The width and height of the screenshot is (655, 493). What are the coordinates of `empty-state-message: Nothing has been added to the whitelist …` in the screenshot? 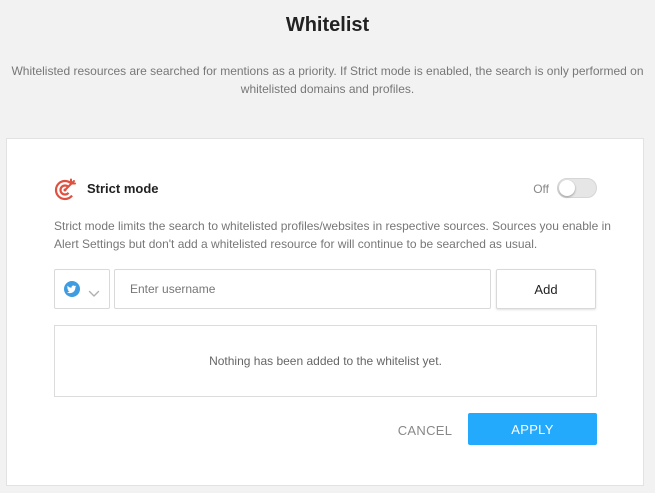 It's located at (325, 361).